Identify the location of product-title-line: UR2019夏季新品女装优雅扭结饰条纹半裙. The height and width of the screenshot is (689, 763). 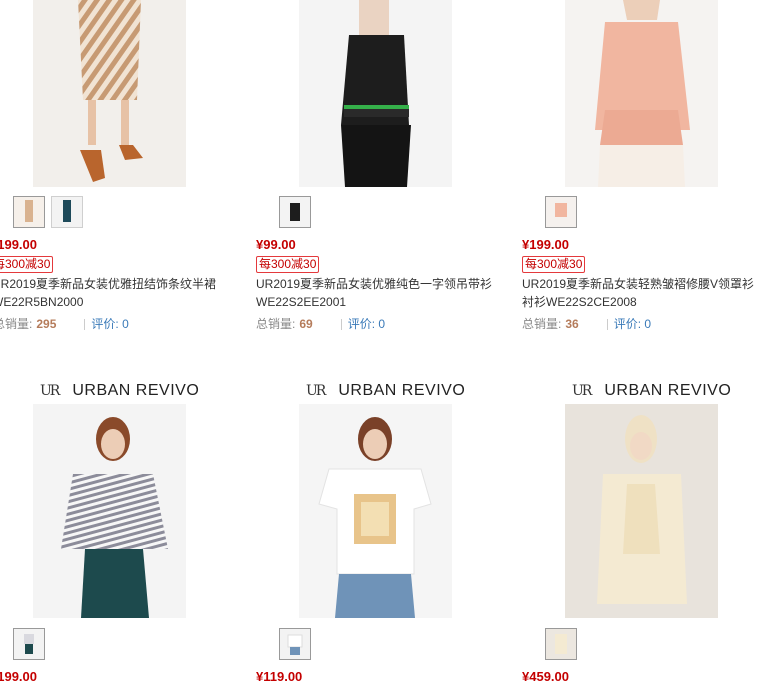
(116, 284).